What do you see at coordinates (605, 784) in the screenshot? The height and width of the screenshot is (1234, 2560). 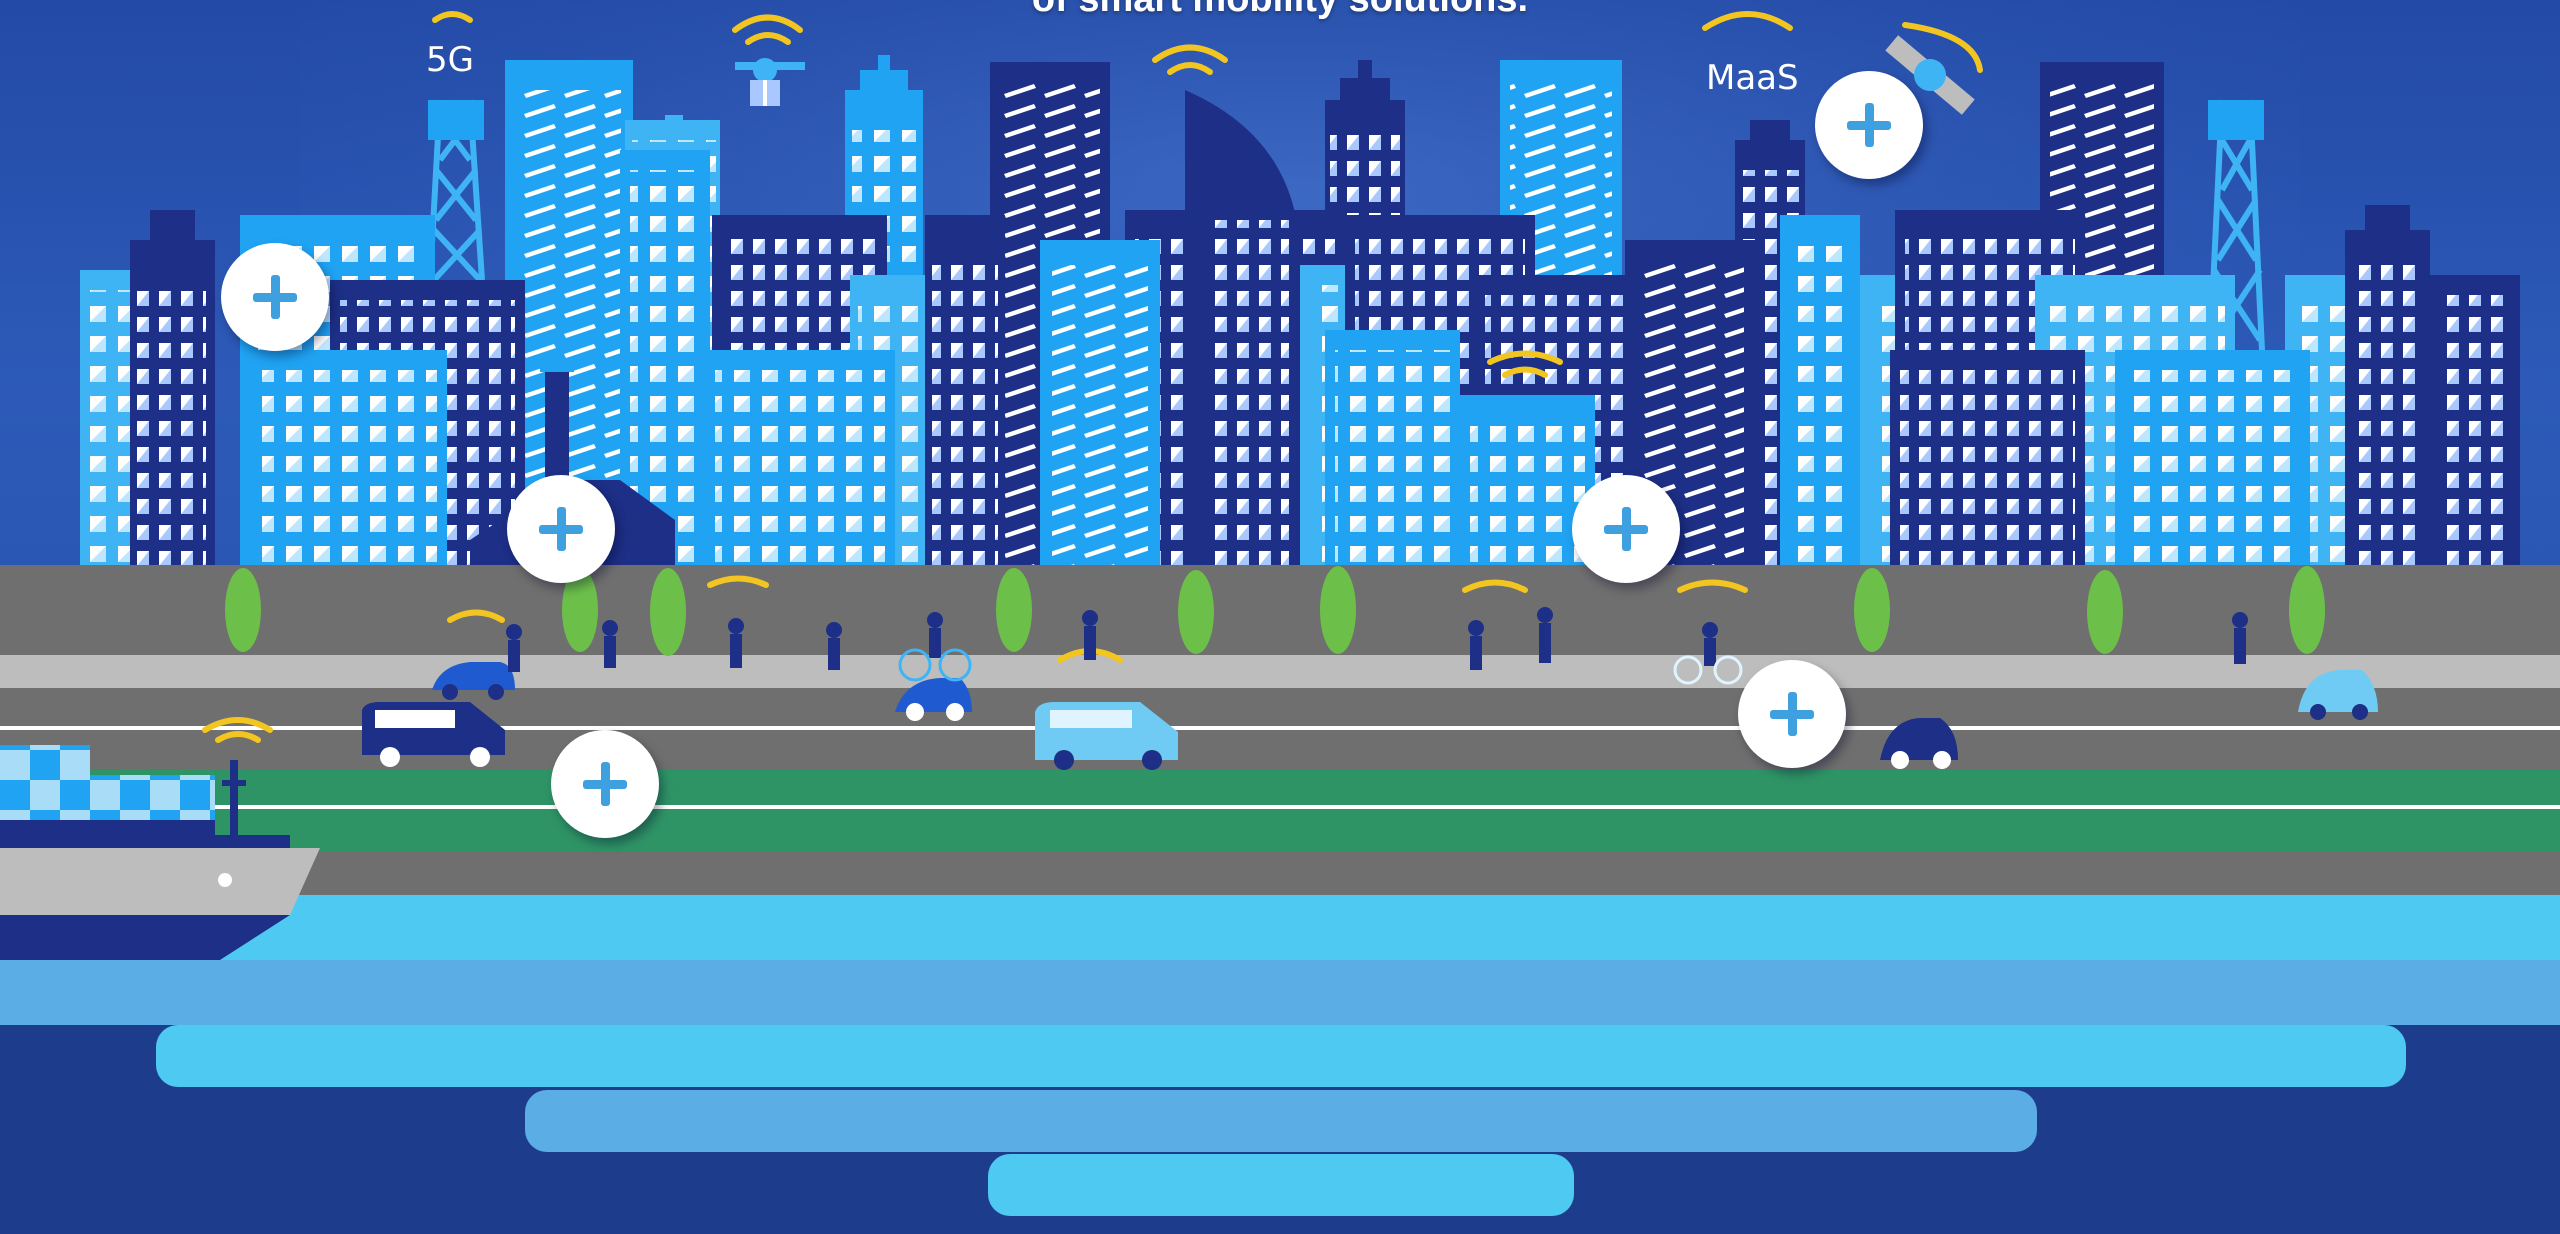 I see `hotspot-rail-line` at bounding box center [605, 784].